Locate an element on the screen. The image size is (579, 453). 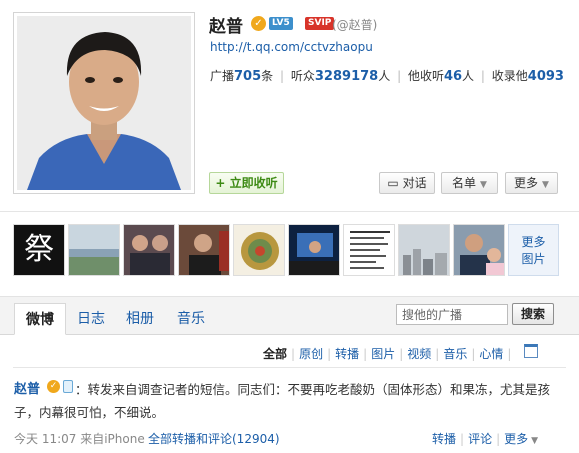
listeners-stat: 听众3289178人 is located at coordinates (340, 76).